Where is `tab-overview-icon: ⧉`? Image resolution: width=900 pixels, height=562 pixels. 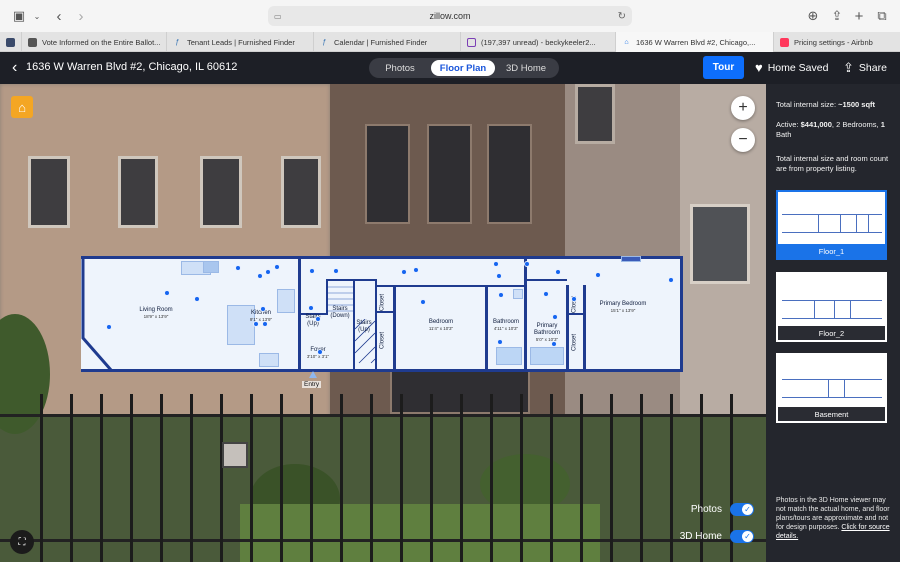
tab-overview-icon: ⧉ is located at coordinates (882, 16).